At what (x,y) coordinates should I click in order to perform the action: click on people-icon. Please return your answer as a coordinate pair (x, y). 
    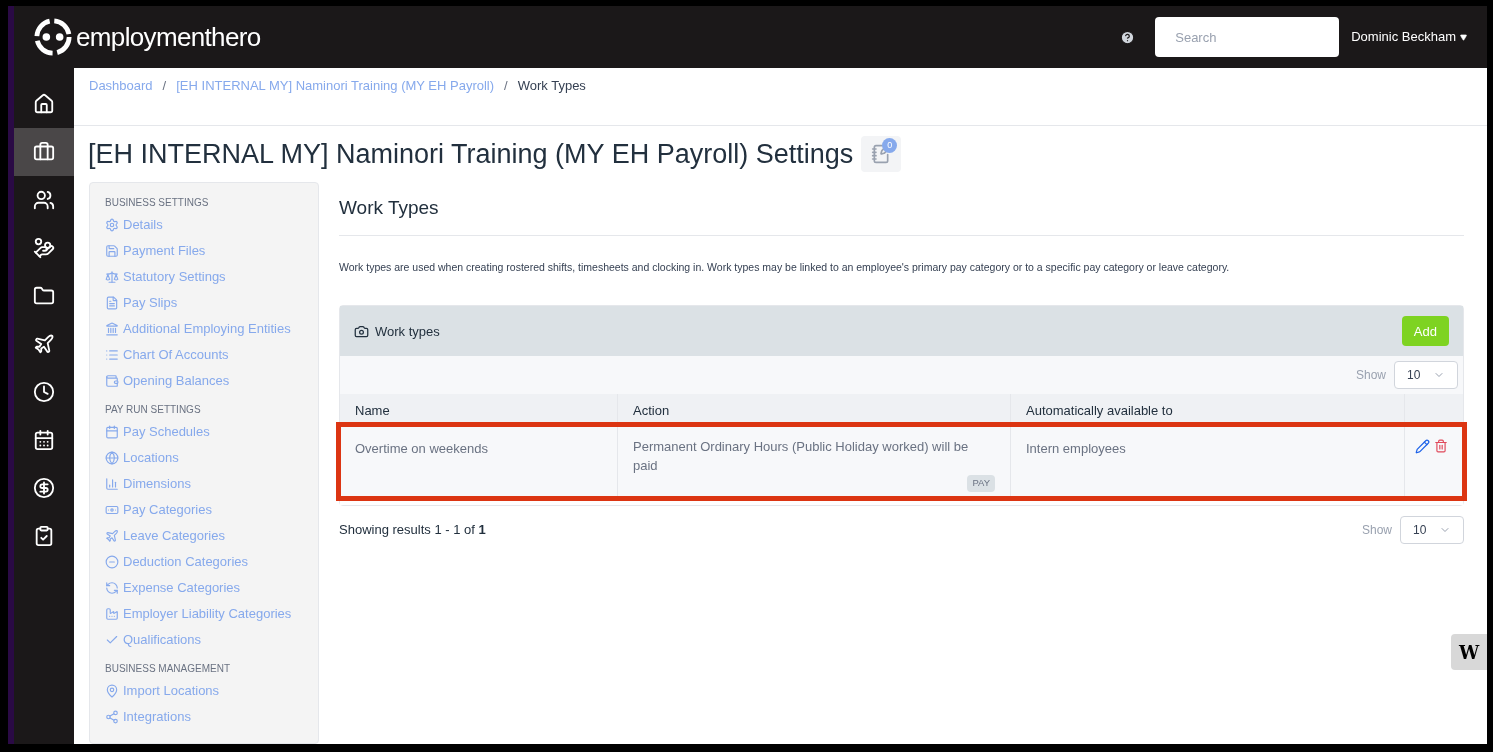
    Looking at the image, I should click on (44, 200).